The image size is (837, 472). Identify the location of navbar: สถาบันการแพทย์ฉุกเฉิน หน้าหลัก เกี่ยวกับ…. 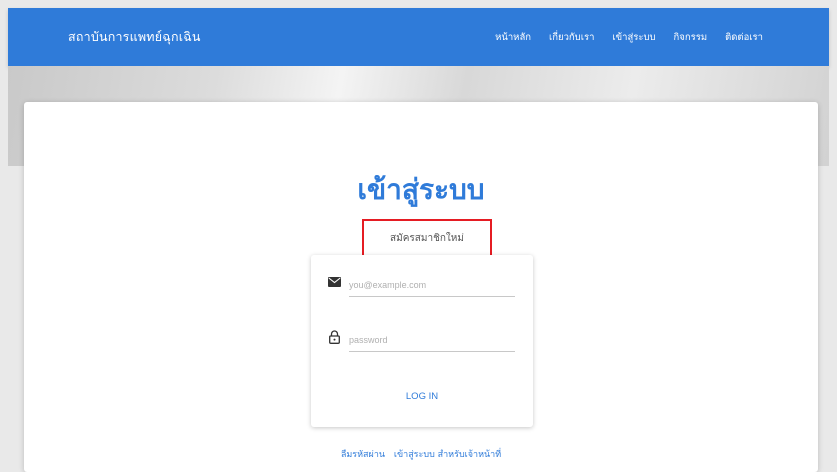
(418, 37).